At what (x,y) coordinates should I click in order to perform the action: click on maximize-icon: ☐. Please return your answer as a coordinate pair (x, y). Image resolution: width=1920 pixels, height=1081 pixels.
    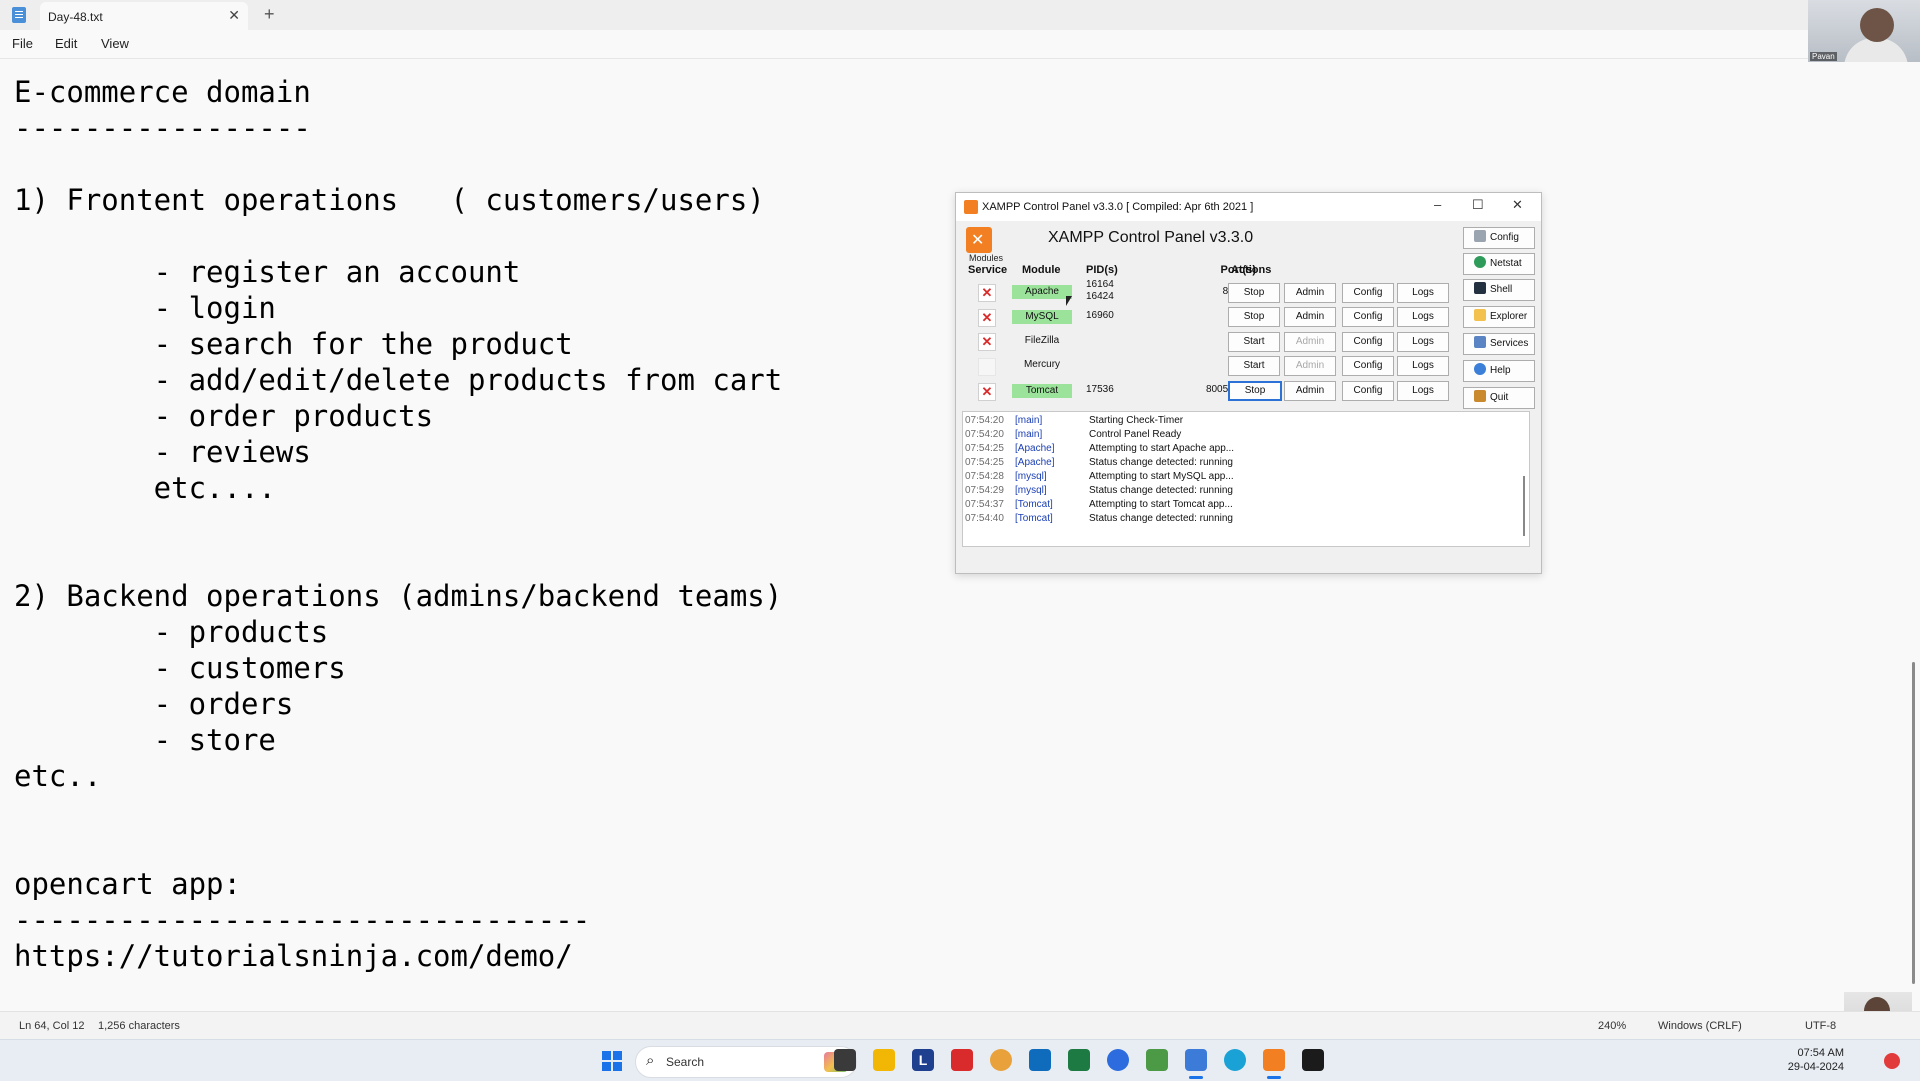
    Looking at the image, I should click on (1478, 205).